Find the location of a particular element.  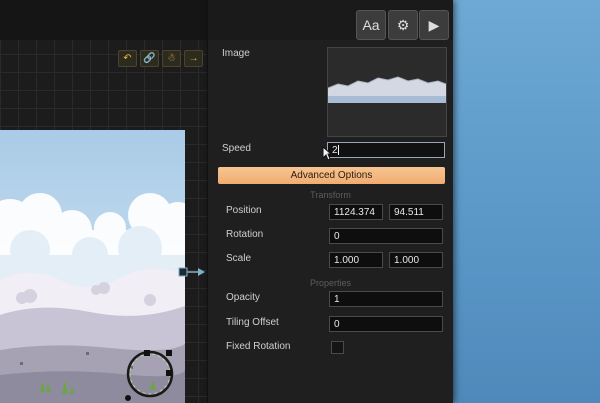

canvas-top-strip is located at coordinates (103, 20).